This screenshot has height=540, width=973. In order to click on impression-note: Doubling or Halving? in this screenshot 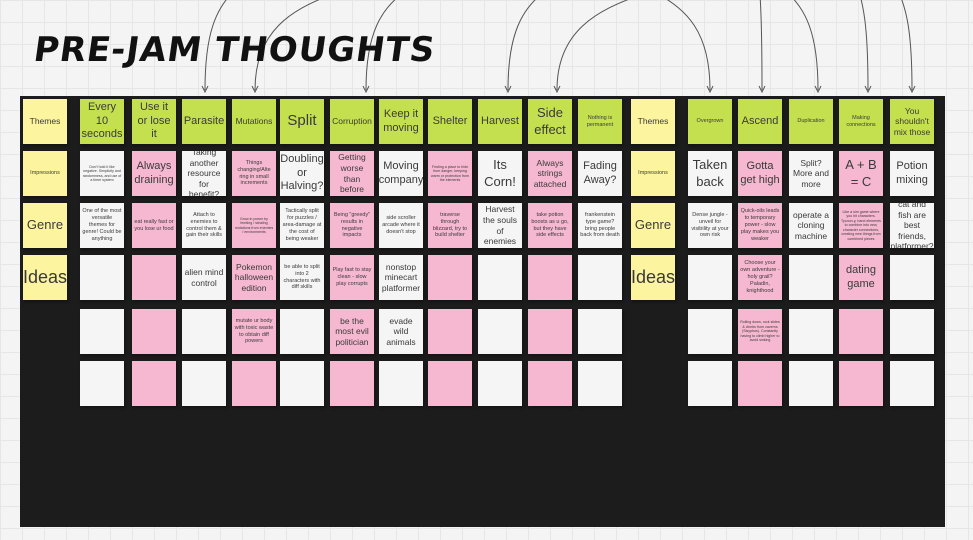, I will do `click(302, 173)`.